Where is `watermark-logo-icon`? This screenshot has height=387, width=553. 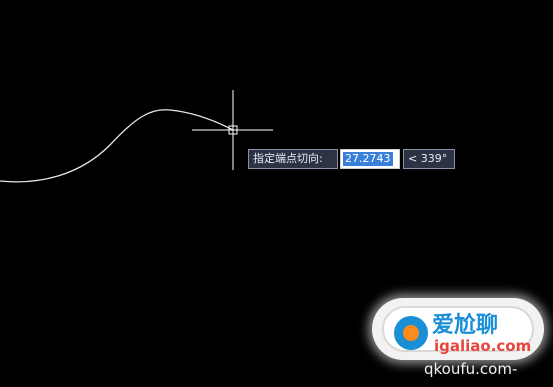
watermark-logo-icon is located at coordinates (411, 333).